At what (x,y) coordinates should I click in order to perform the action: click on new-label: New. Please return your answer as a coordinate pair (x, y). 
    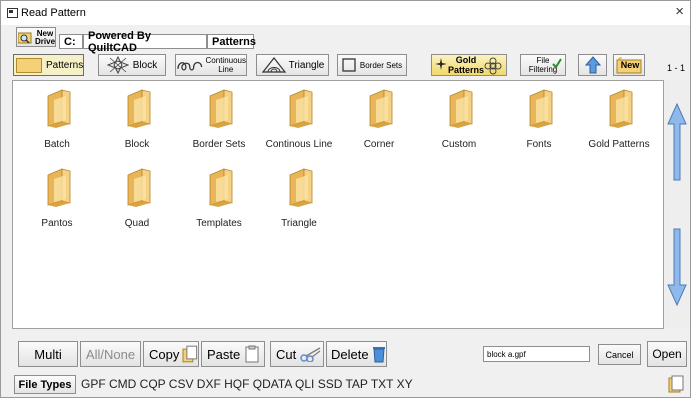
    Looking at the image, I should click on (630, 65).